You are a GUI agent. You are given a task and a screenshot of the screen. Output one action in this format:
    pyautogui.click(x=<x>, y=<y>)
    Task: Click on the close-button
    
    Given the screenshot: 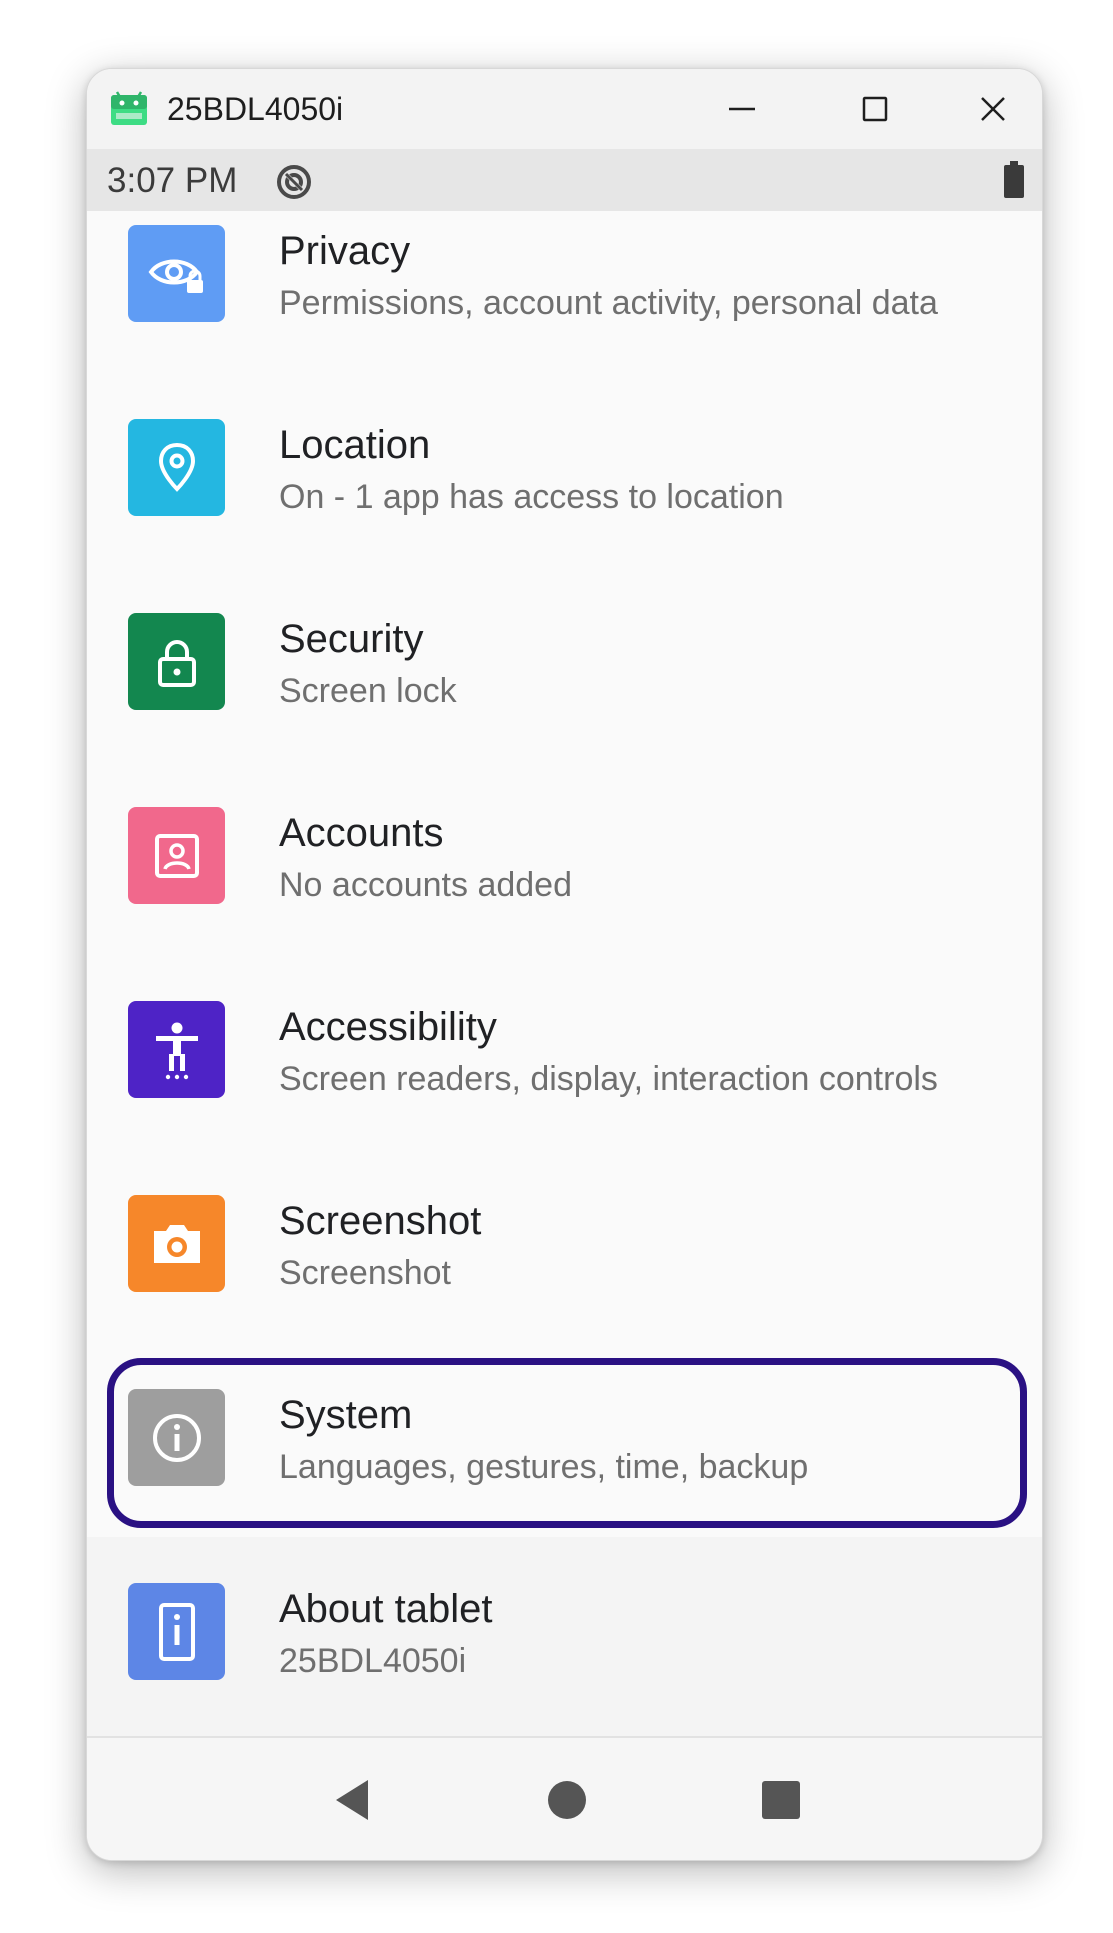 What is the action you would take?
    pyautogui.click(x=992, y=109)
    